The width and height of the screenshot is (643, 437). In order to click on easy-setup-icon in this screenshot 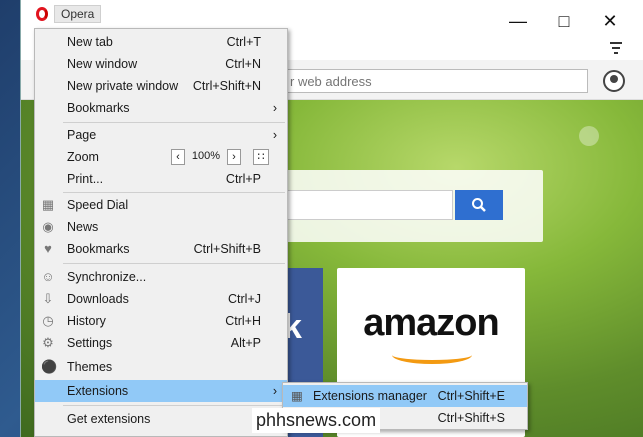, I will do `click(617, 48)`.